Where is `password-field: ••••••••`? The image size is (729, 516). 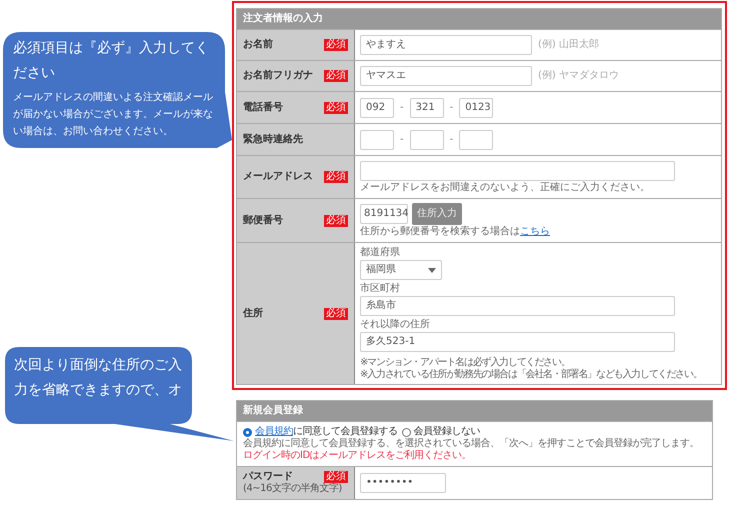
password-field: •••••••• is located at coordinates (403, 483).